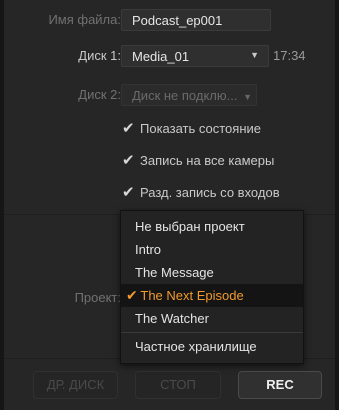  I want to click on menu-item-no-project: Не выбран проект, so click(212, 226).